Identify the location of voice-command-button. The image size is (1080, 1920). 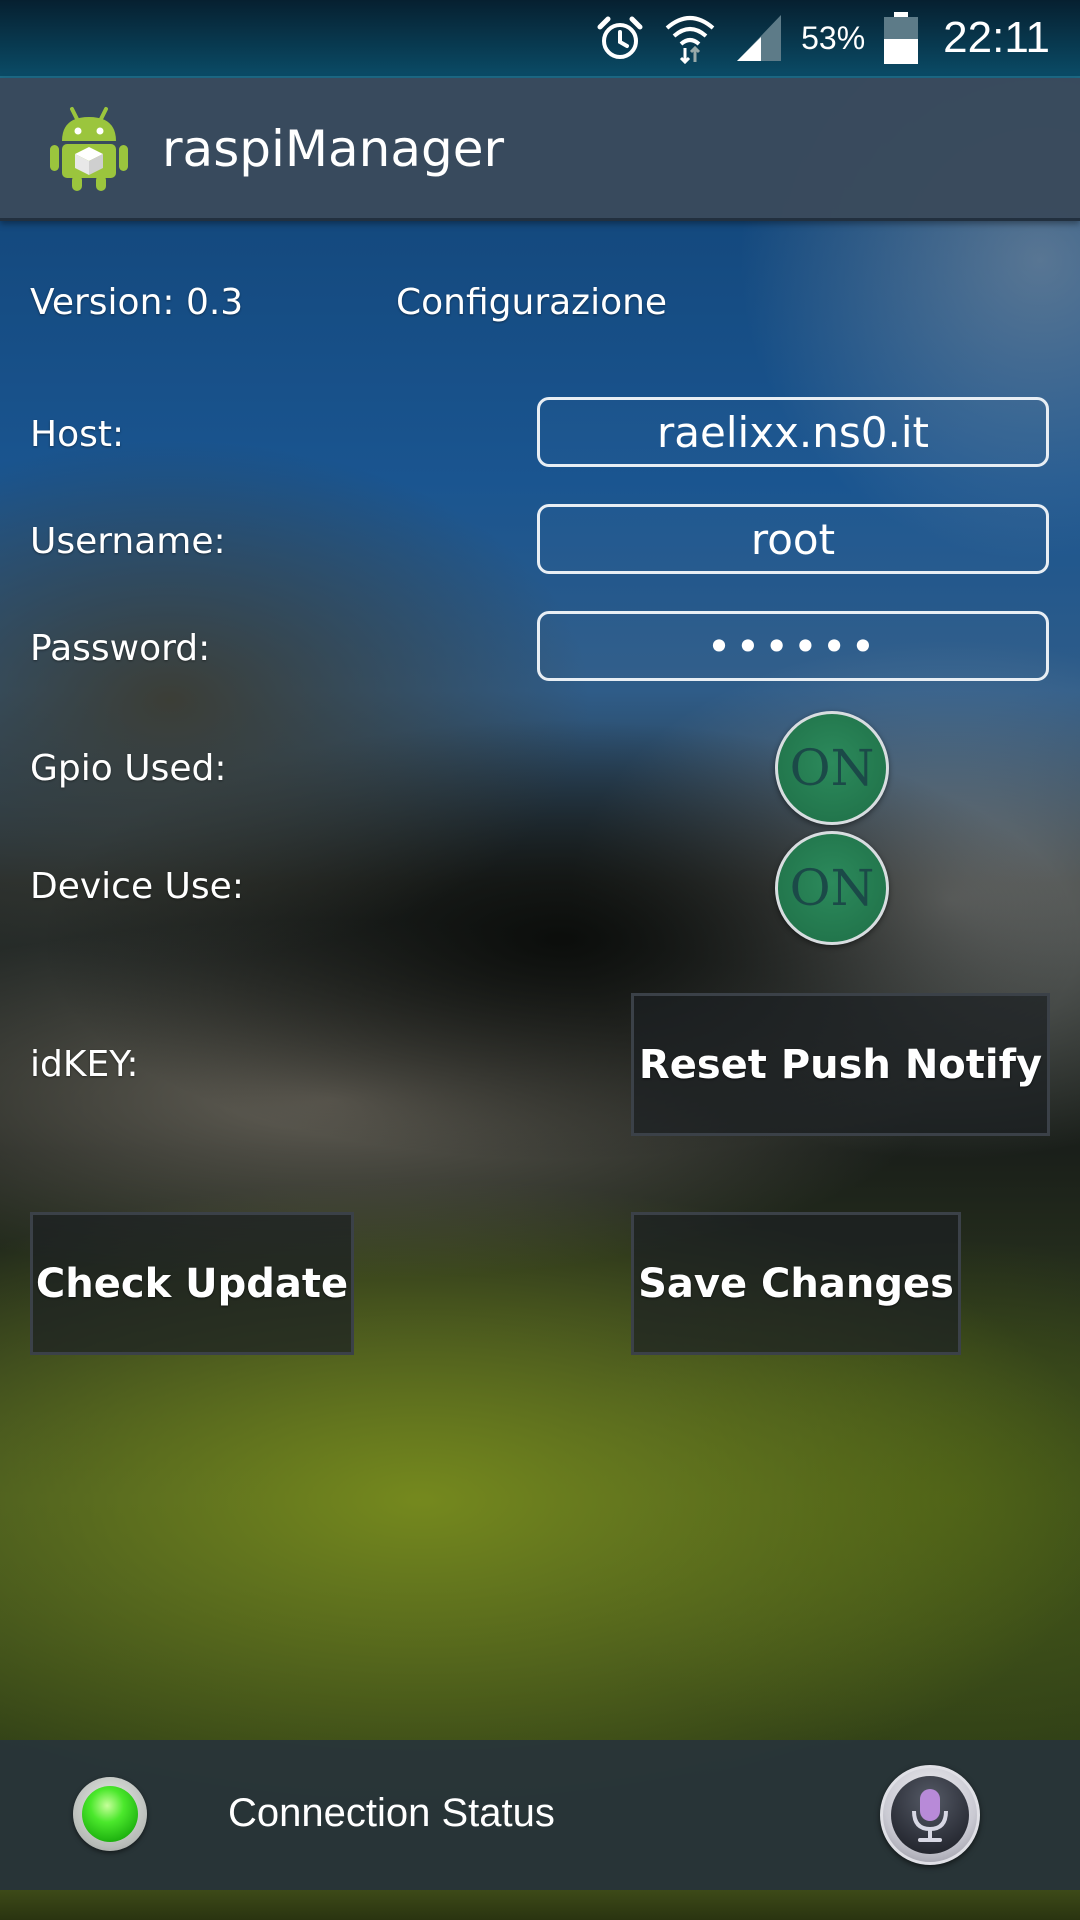
(930, 1815).